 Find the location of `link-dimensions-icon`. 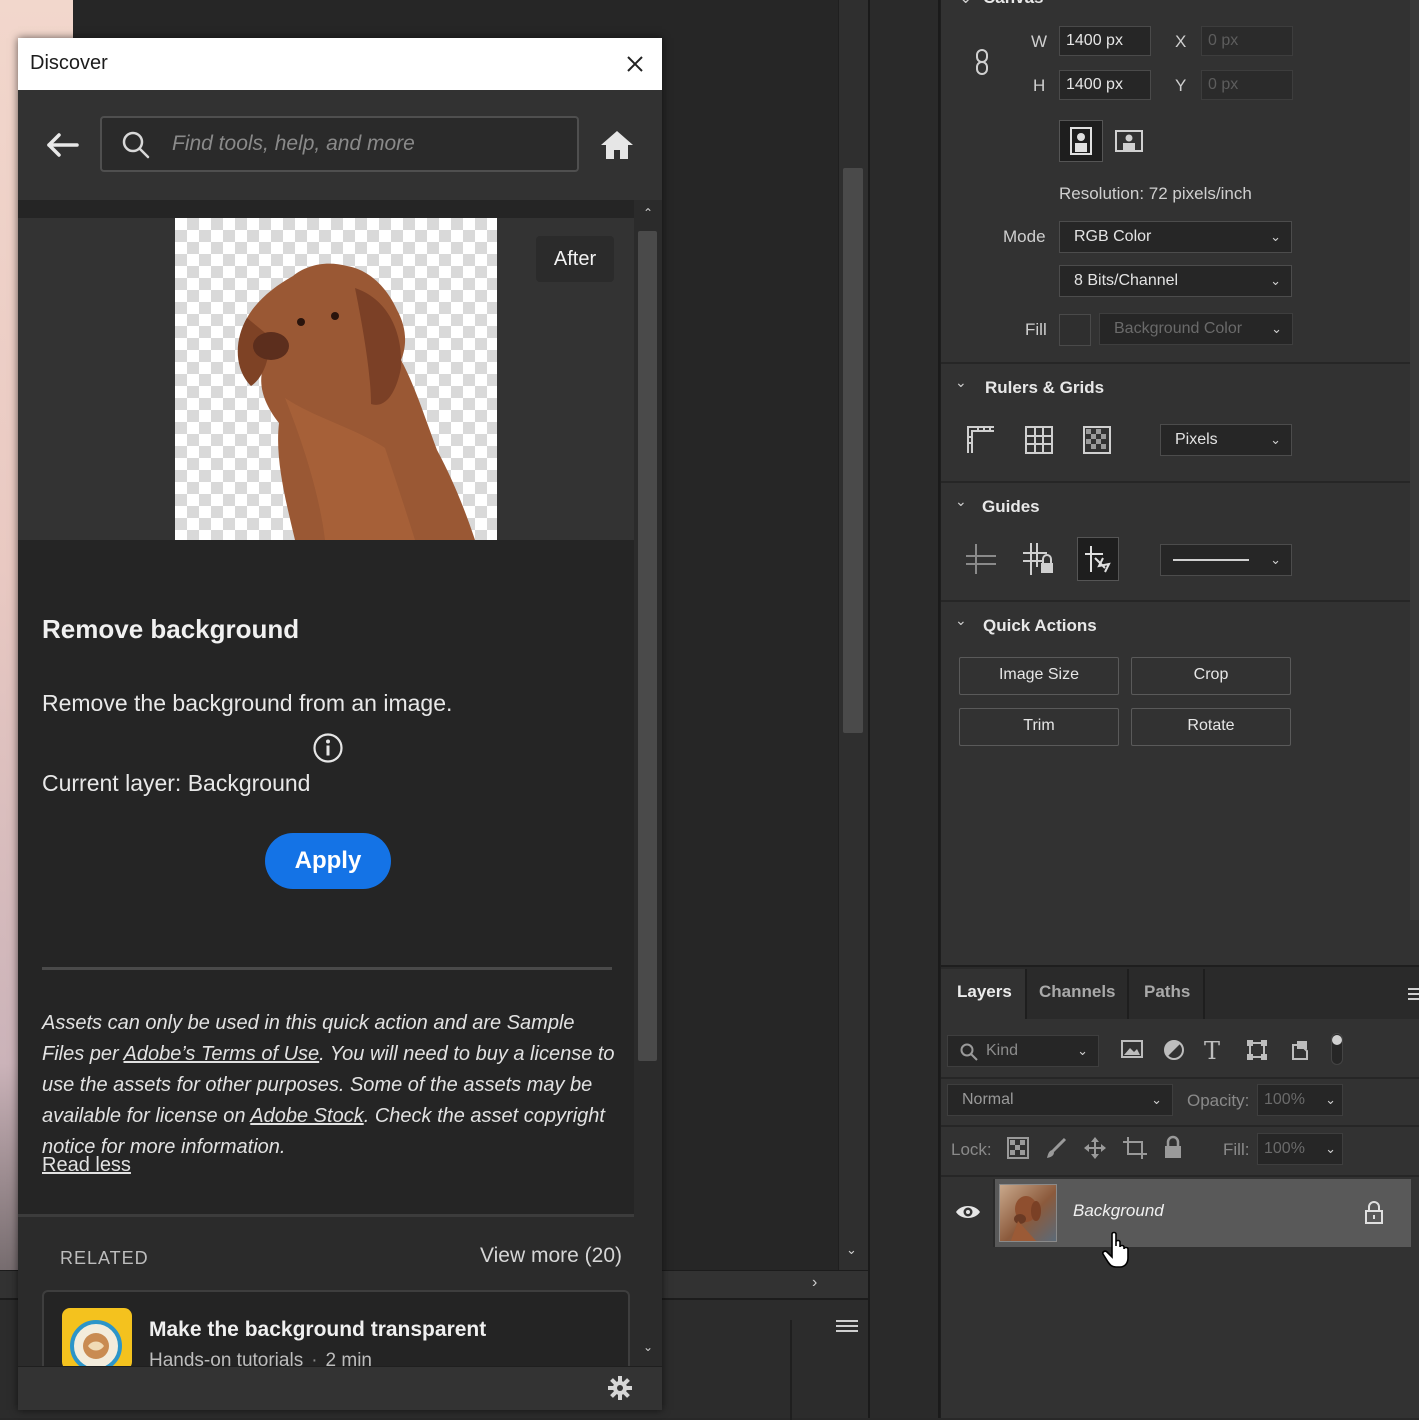

link-dimensions-icon is located at coordinates (982, 65).